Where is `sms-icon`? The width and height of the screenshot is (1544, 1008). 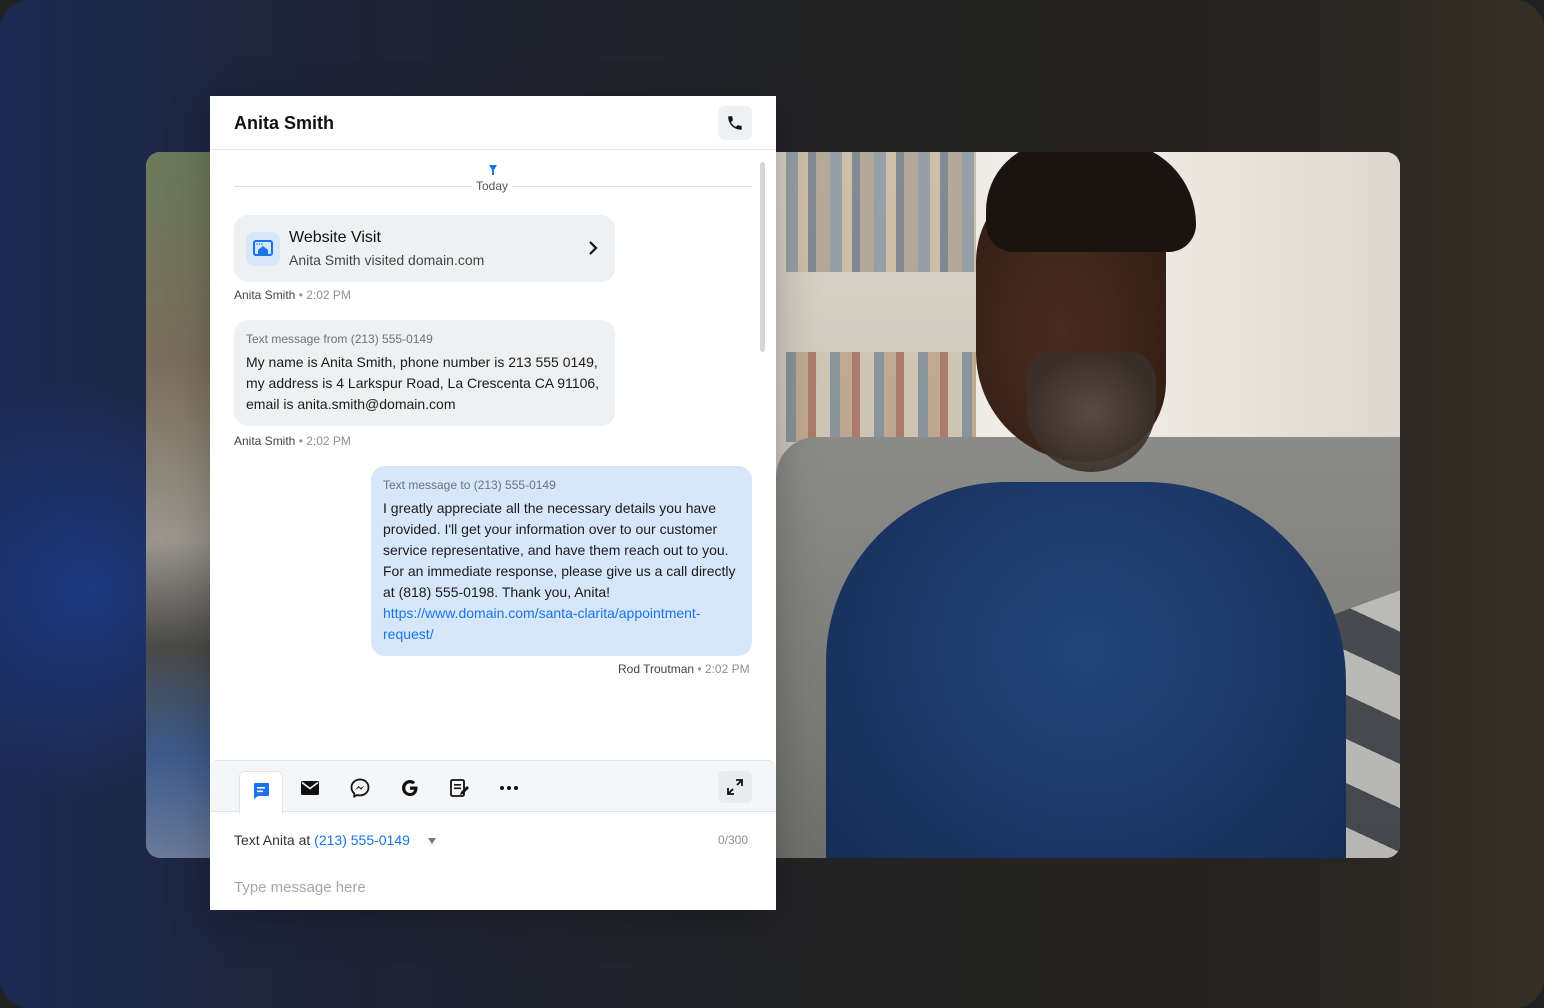
sms-icon is located at coordinates (261, 791).